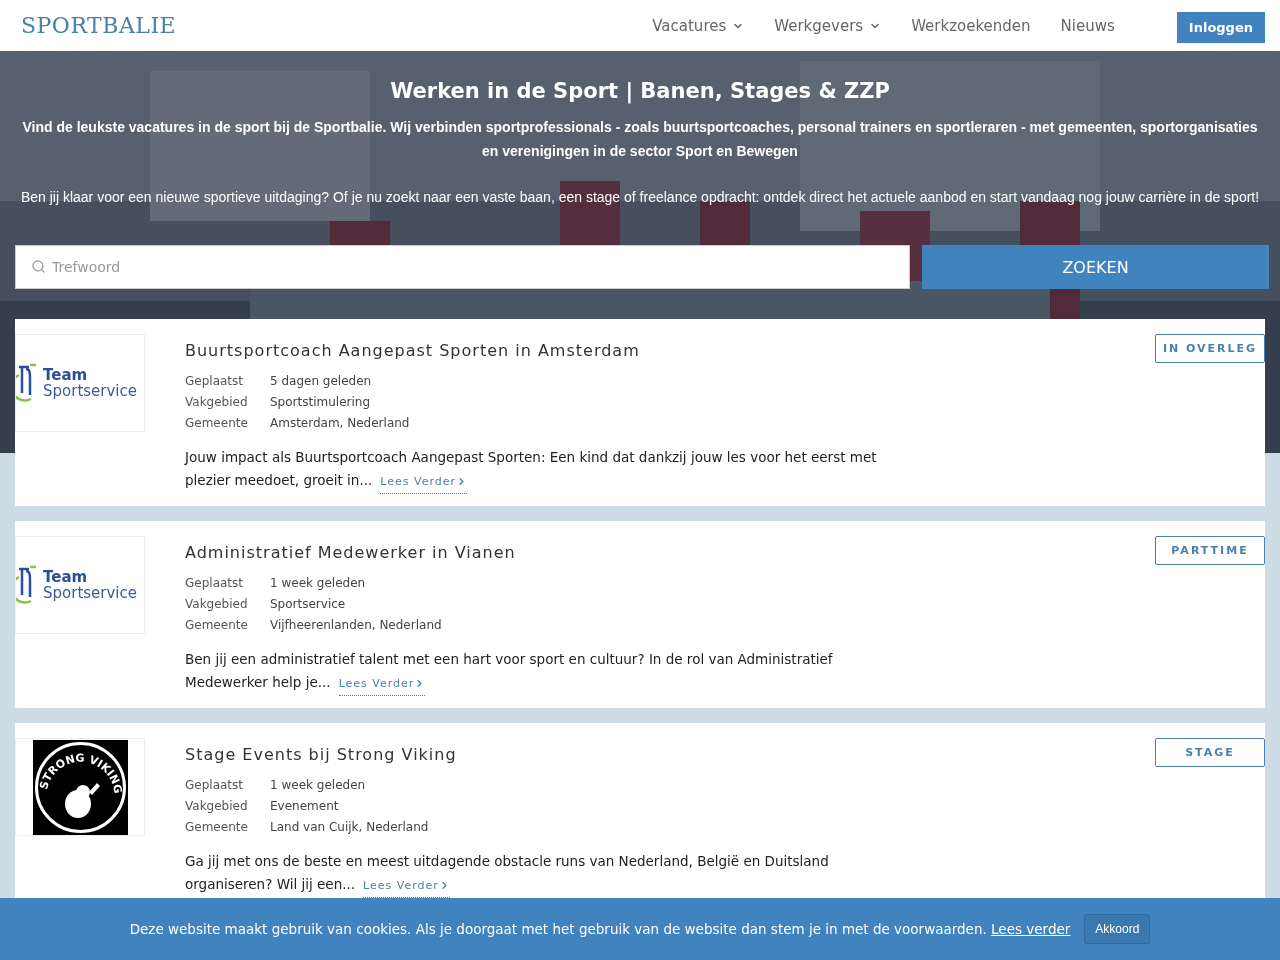 The height and width of the screenshot is (960, 1280). I want to click on job-tag: IN OVERLEG, so click(1210, 348).